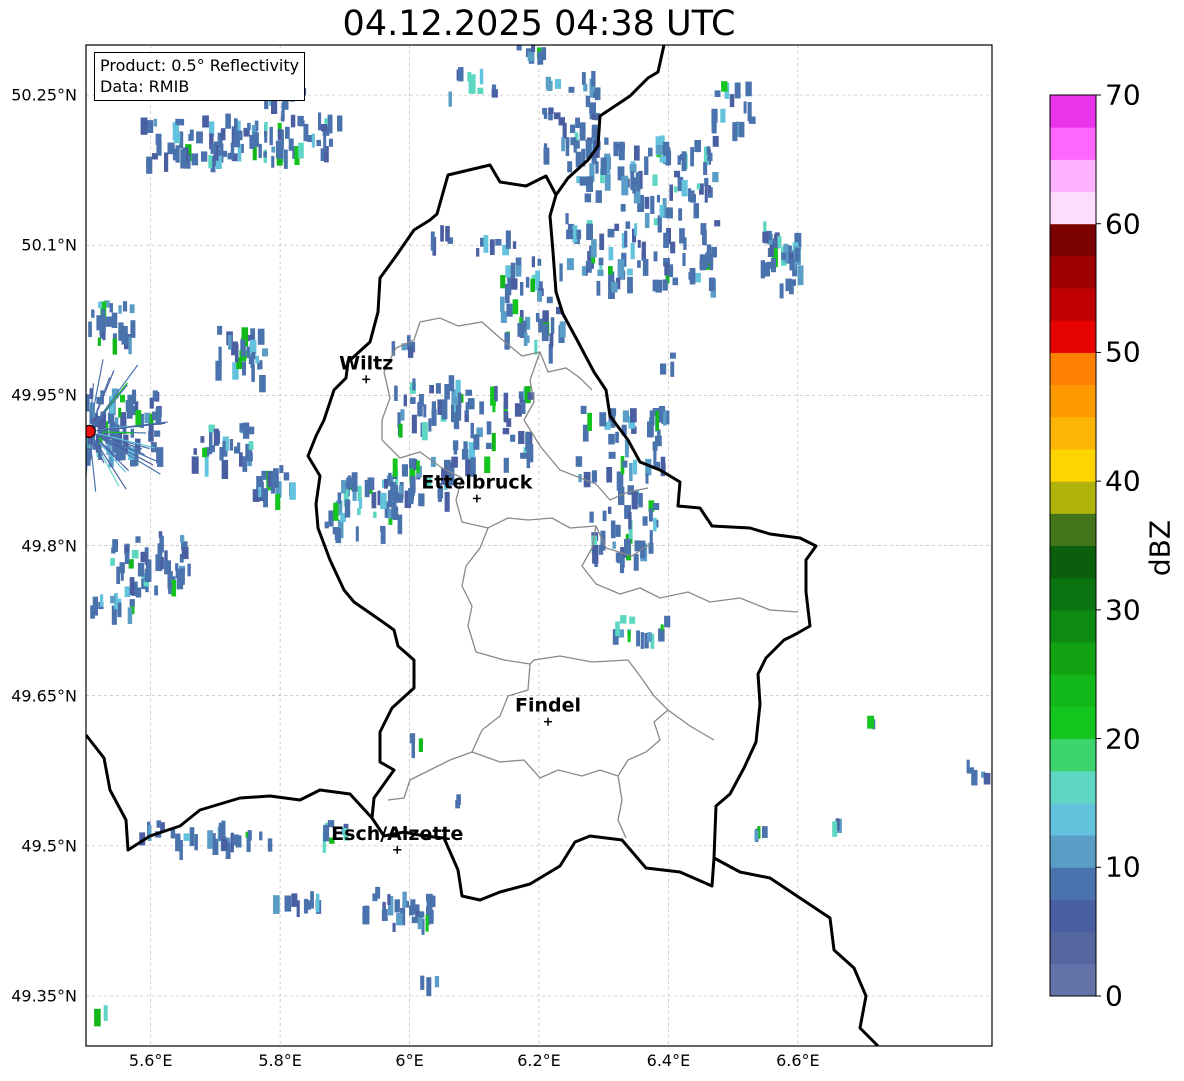 Image resolution: width=1184 pixels, height=1081 pixels. I want to click on radar-site-icon, so click(89, 431).